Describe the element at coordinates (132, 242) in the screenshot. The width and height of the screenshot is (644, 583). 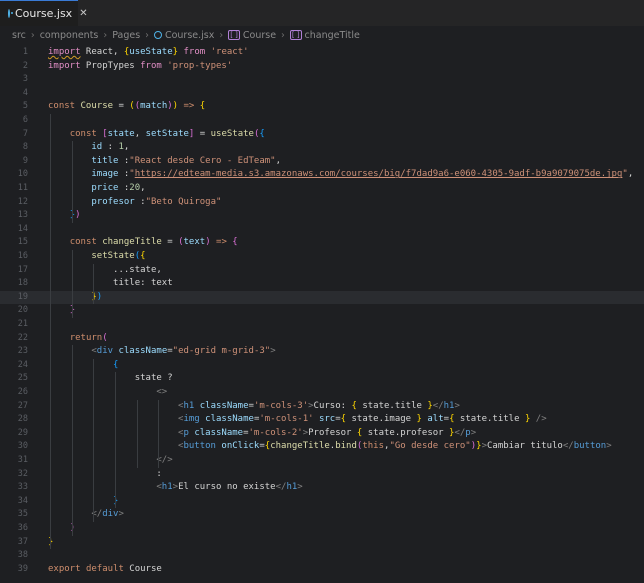
I see `code-token: changeTitle` at that location.